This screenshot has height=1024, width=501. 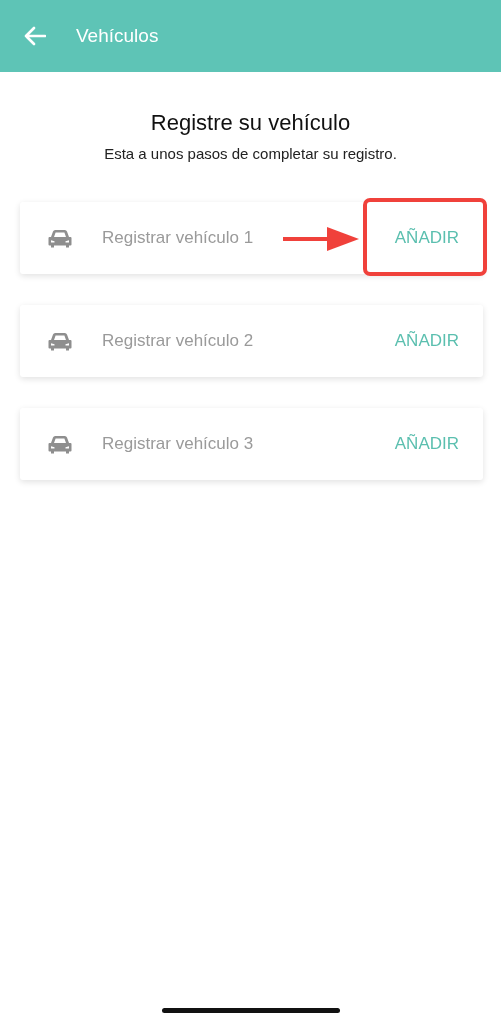 What do you see at coordinates (178, 341) in the screenshot?
I see `vehicle-label: Registrar vehículo 2` at bounding box center [178, 341].